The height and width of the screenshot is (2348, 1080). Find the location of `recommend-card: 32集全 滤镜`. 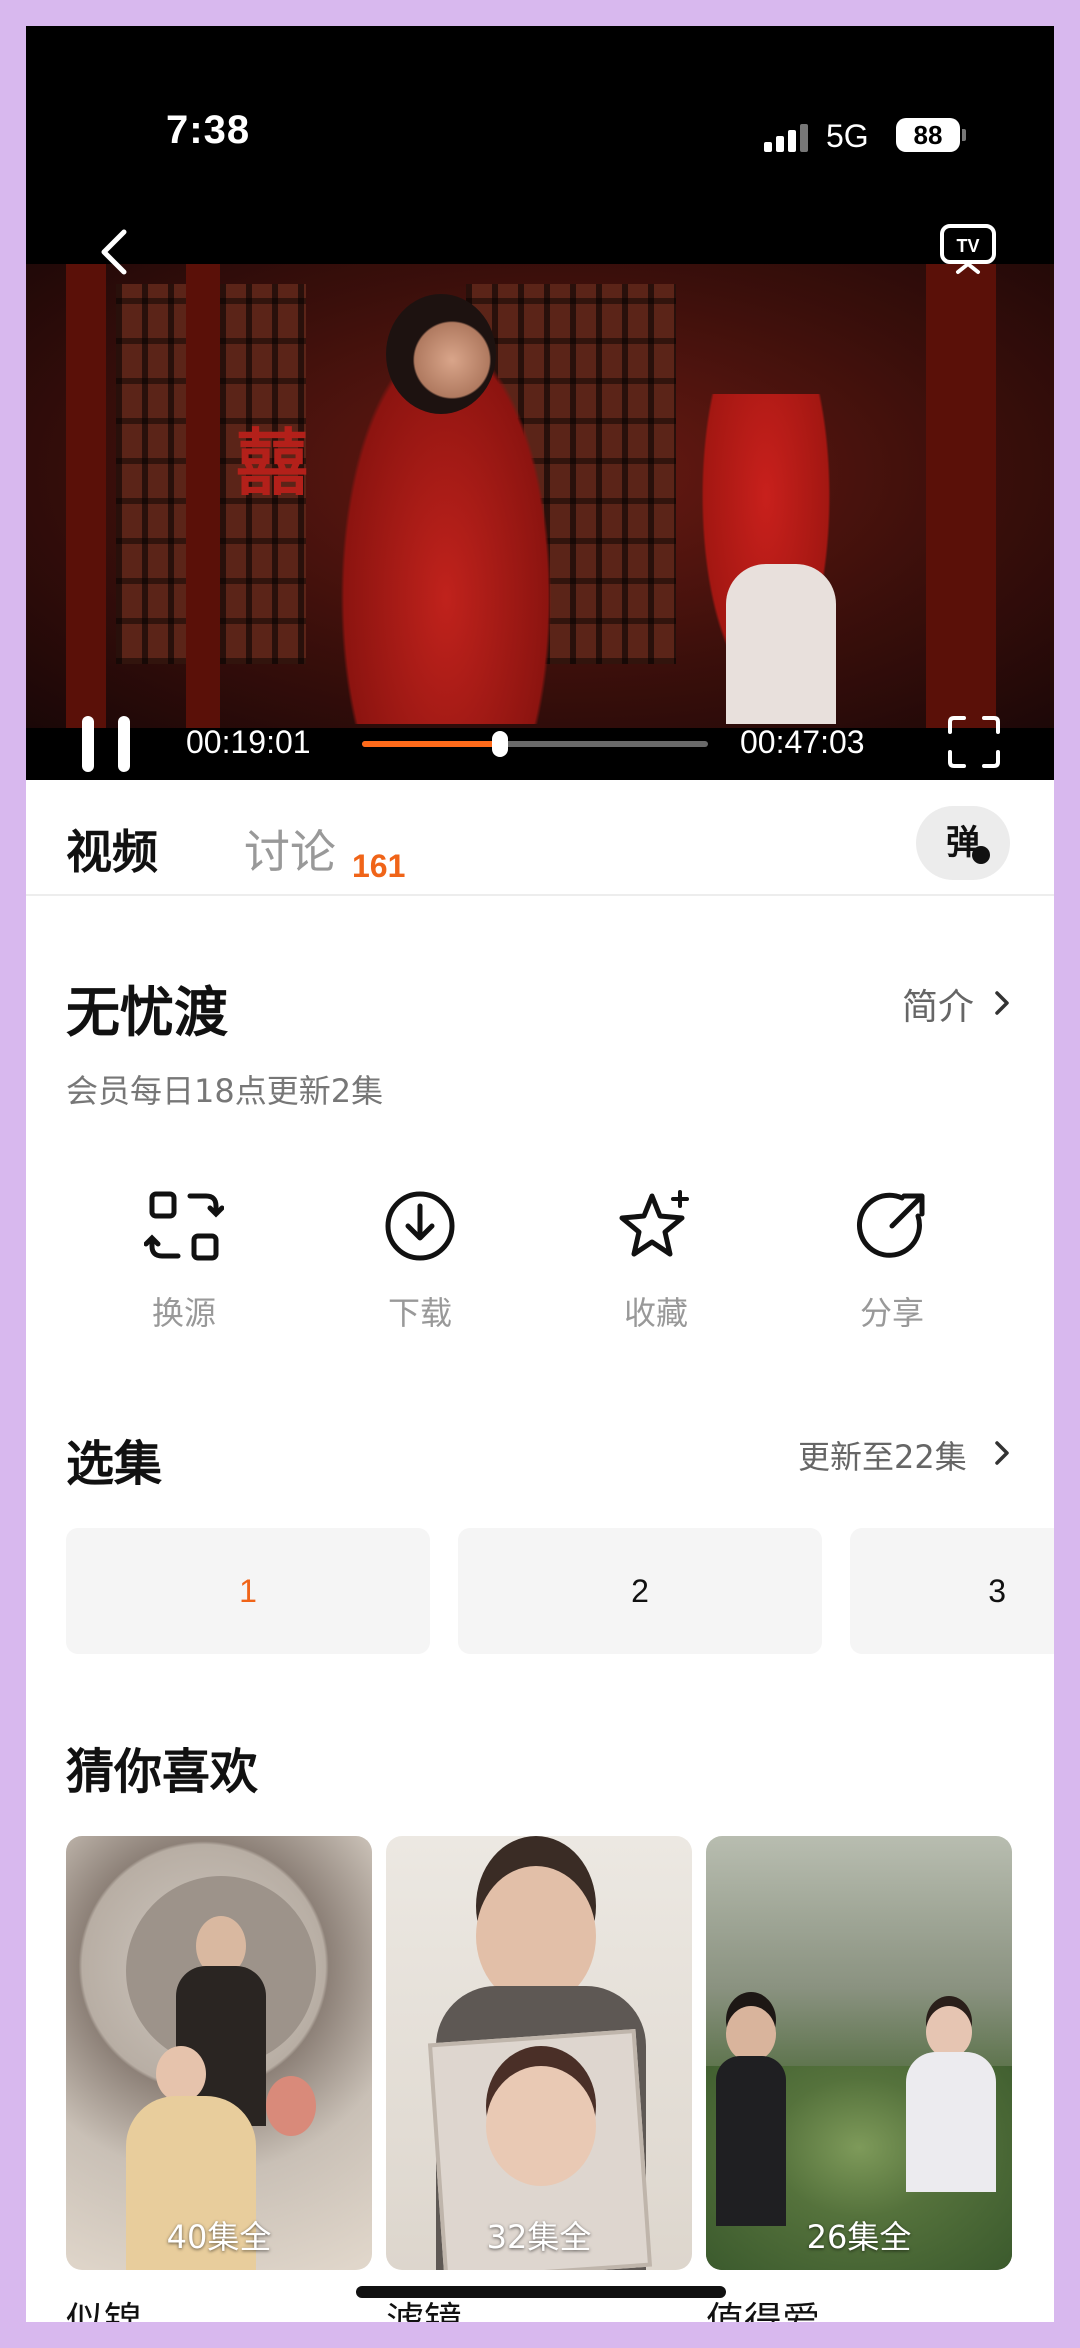

recommend-card: 32集全 滤镜 is located at coordinates (539, 2079).